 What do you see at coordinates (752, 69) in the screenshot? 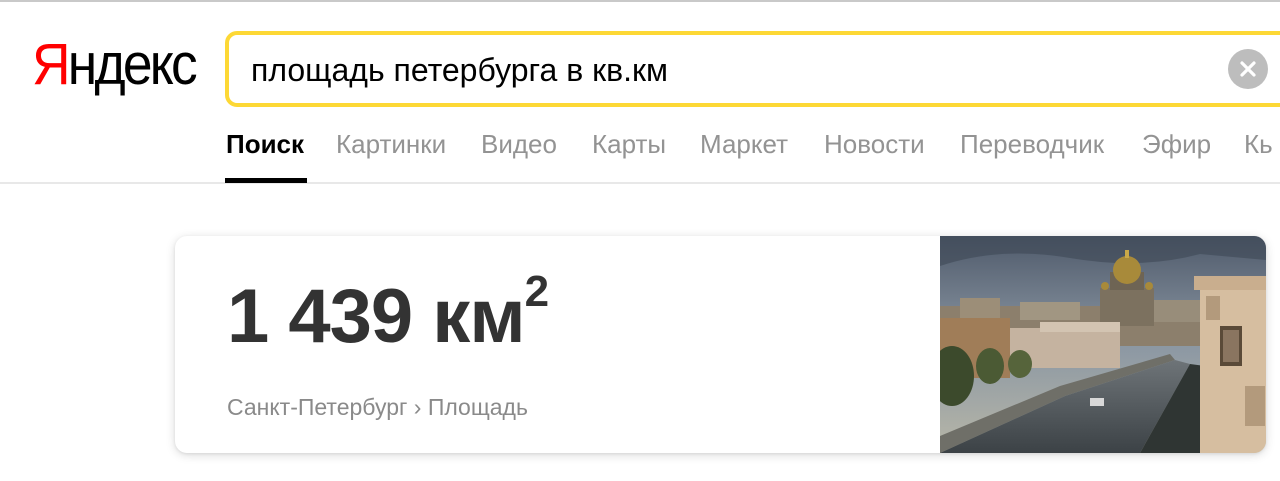
I see `search-box: площадь петербурга в кв.км` at bounding box center [752, 69].